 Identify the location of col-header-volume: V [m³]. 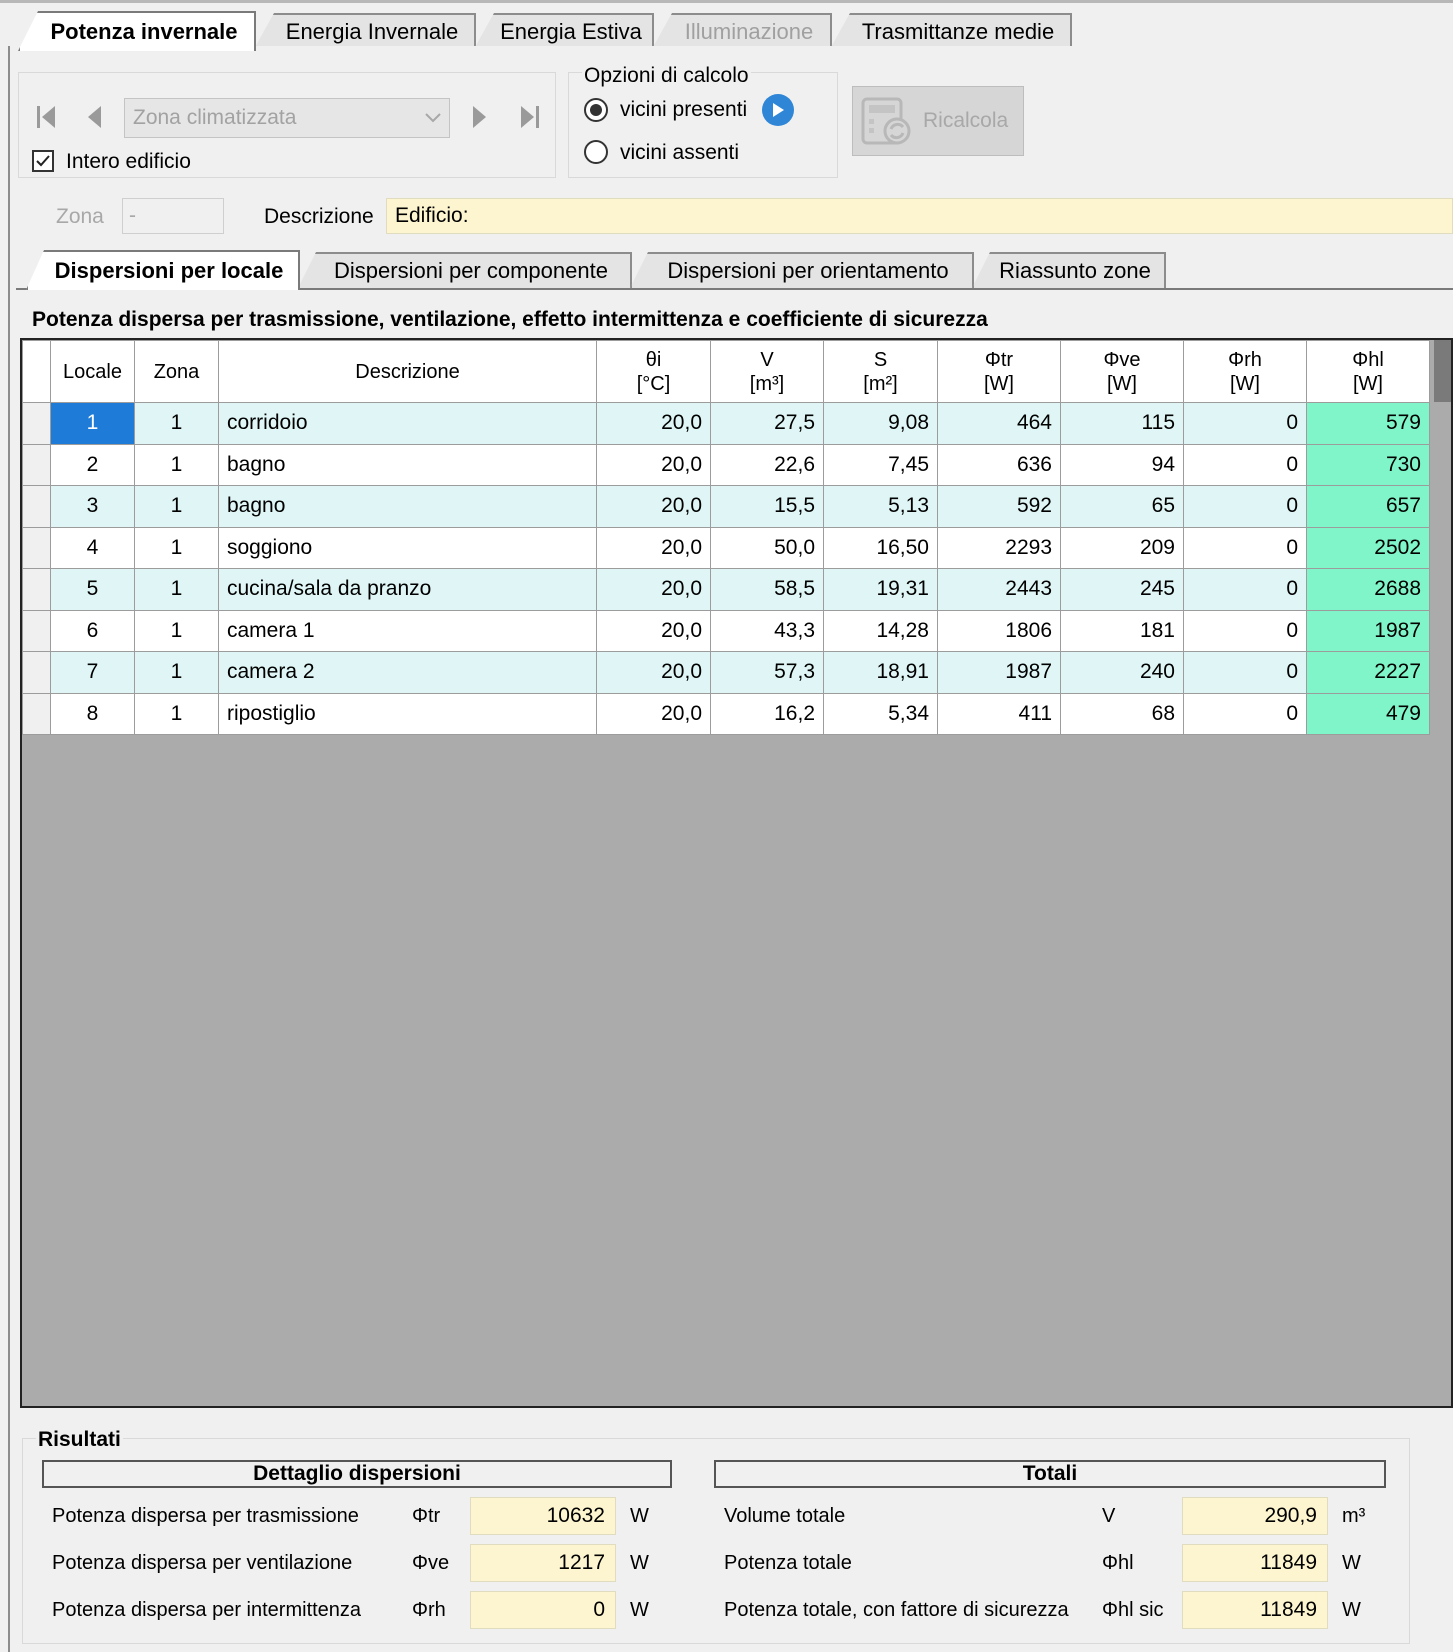
(767, 371).